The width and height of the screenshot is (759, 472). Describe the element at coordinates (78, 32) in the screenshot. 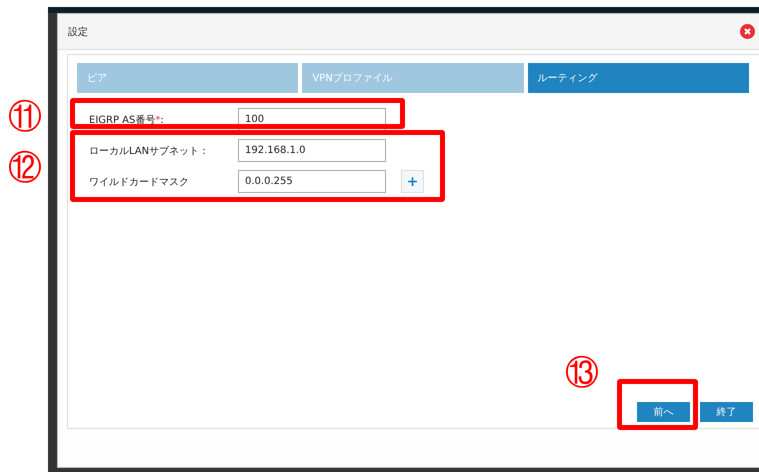

I see `dialog-title: 設定` at that location.